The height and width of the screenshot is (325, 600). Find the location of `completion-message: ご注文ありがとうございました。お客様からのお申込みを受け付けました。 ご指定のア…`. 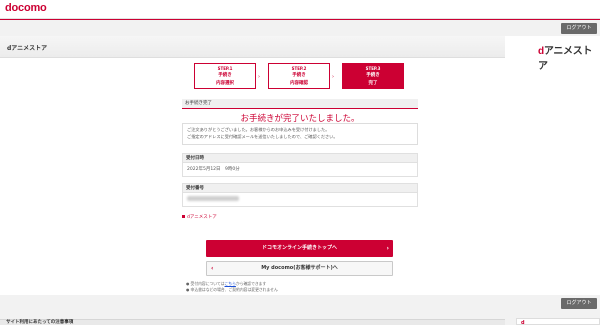

completion-message: ご注文ありがとうございました。お客様からのお申込みを受け付けました。 ご指定のア… is located at coordinates (300, 134).